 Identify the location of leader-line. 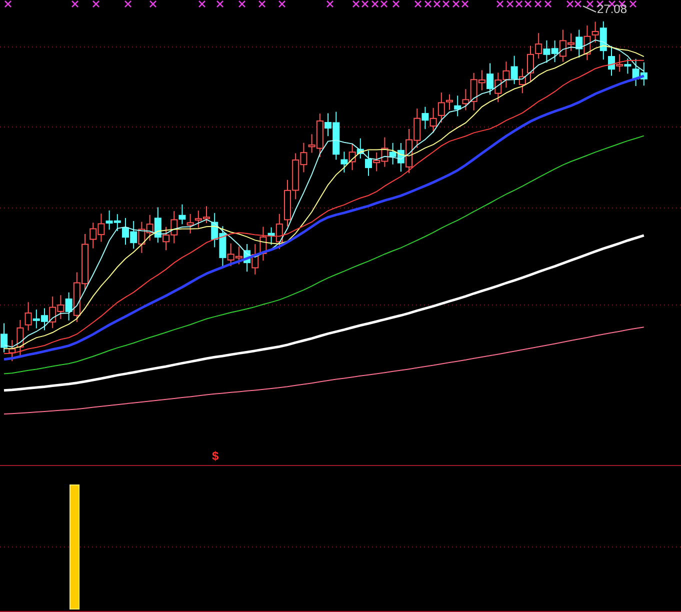
(589, 9).